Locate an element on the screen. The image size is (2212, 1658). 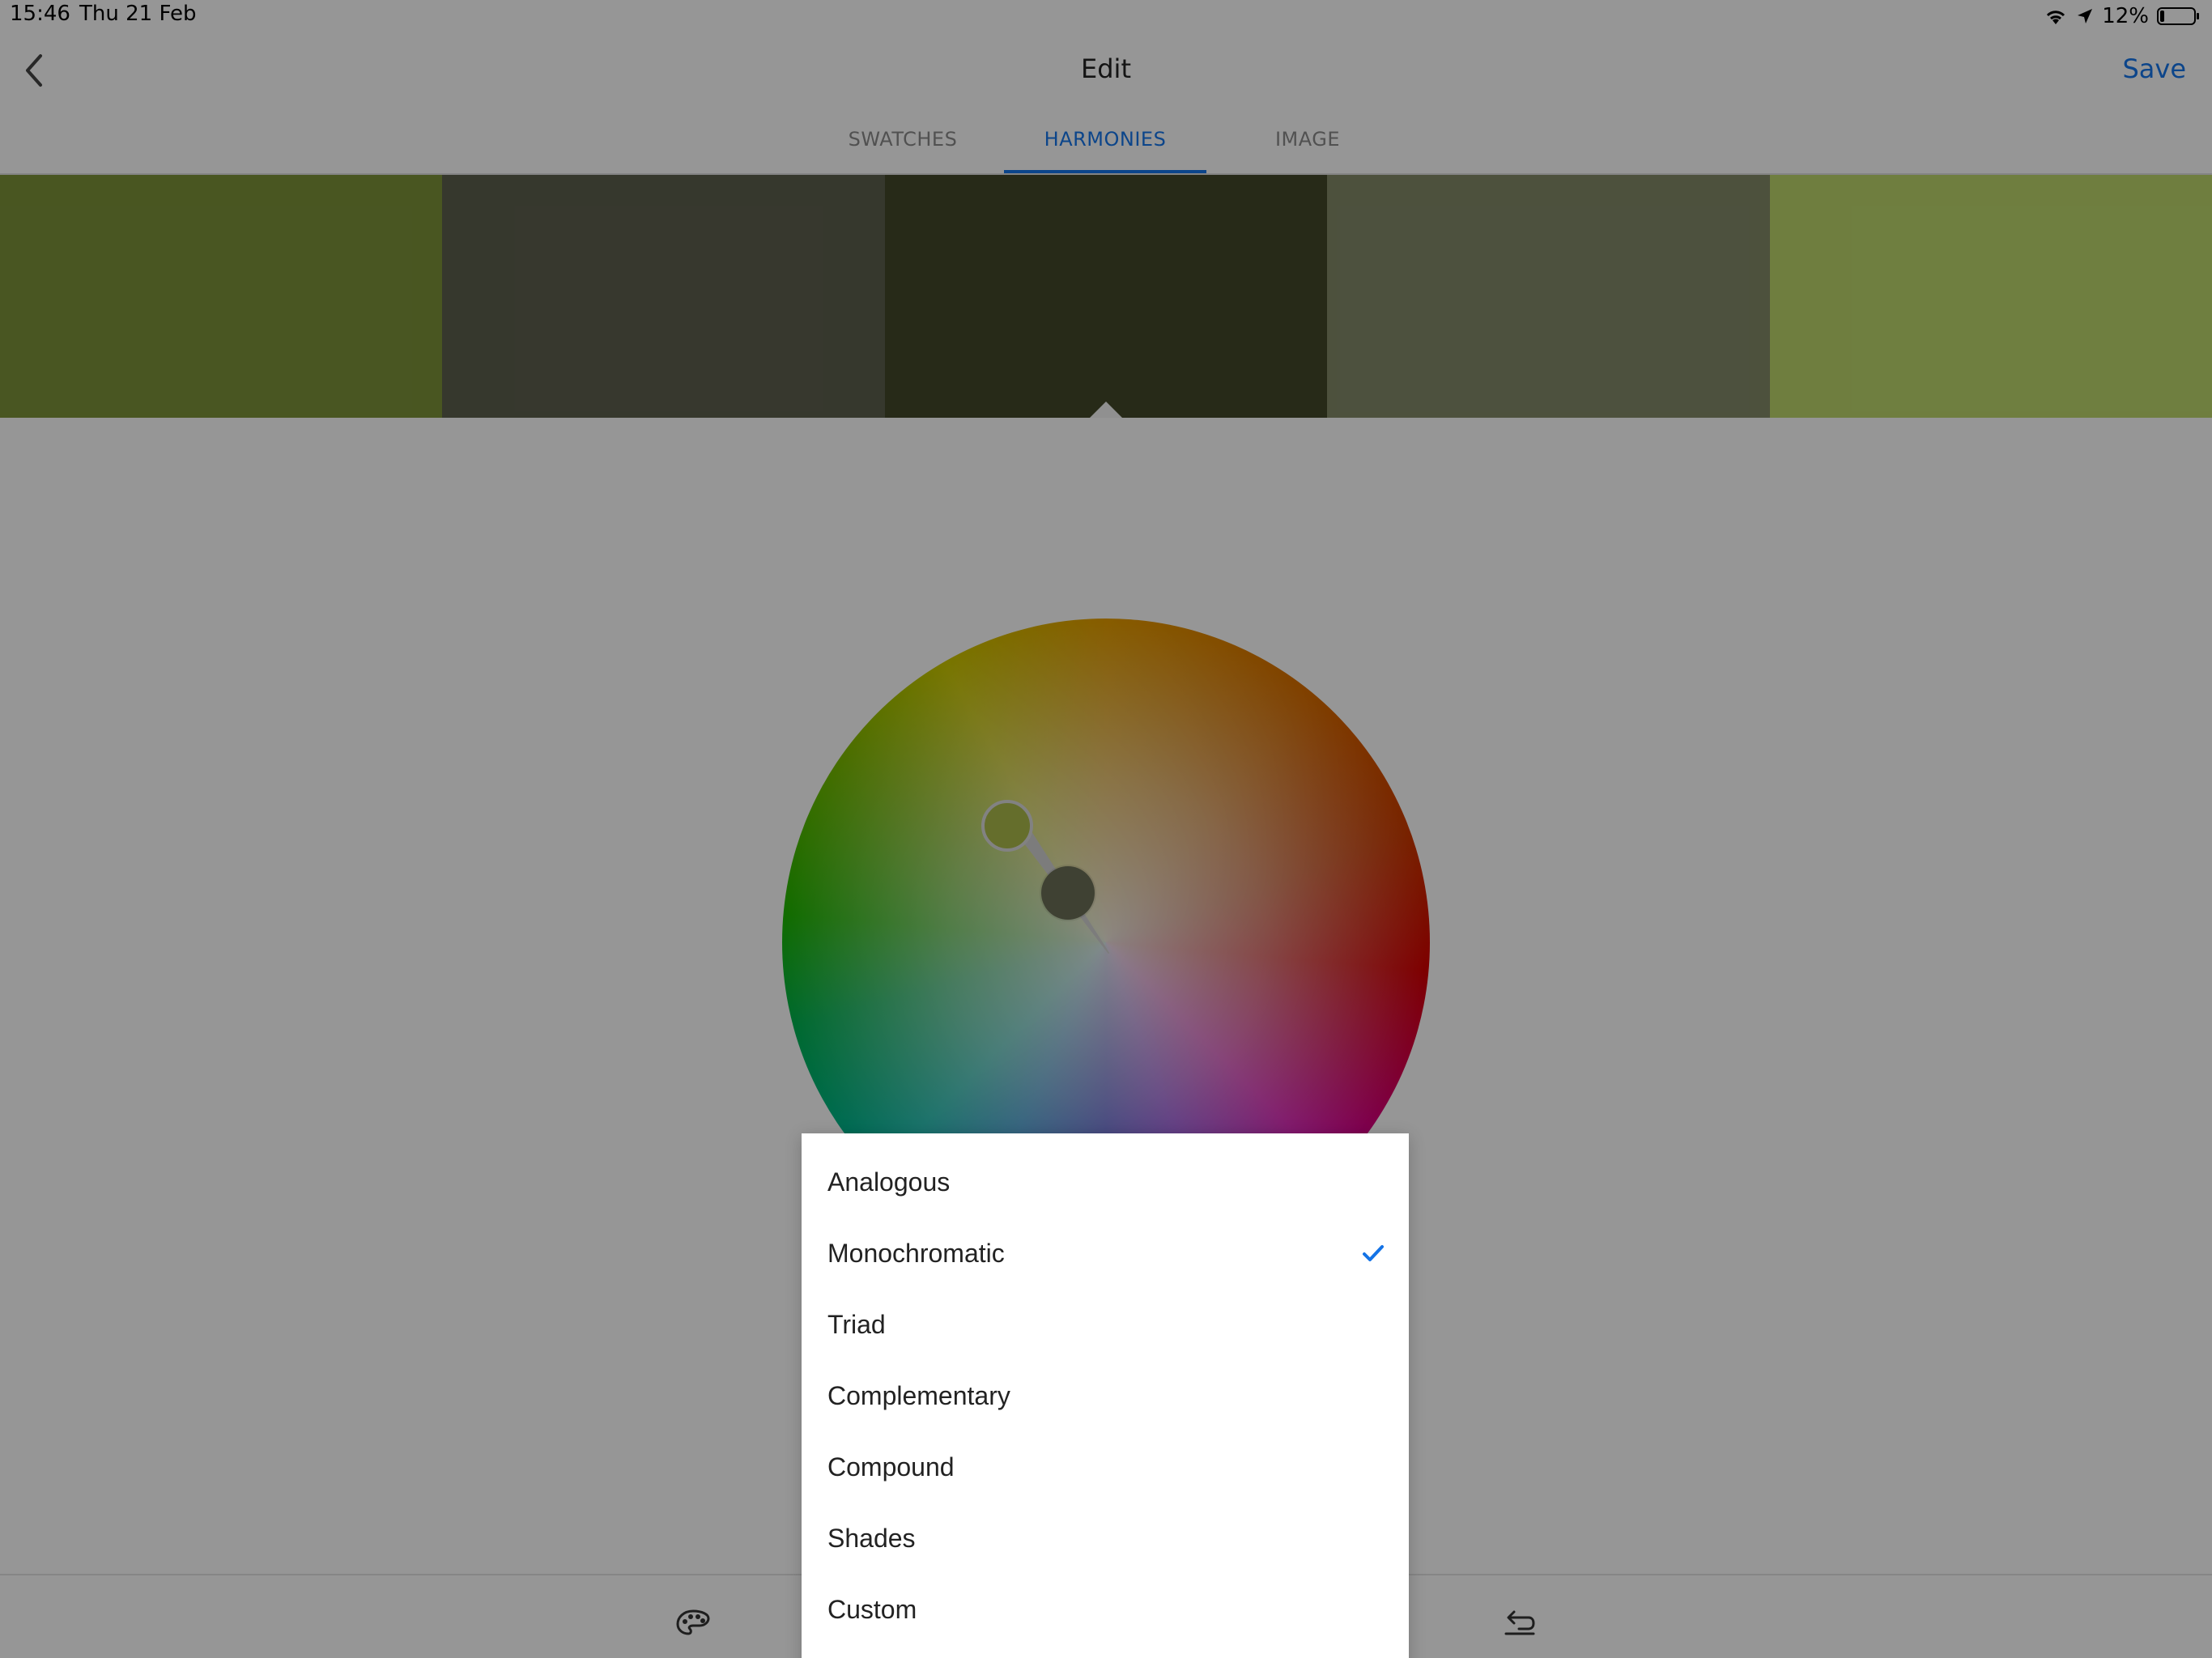
option-monochromatic: Monochromatic is located at coordinates (1105, 1253).